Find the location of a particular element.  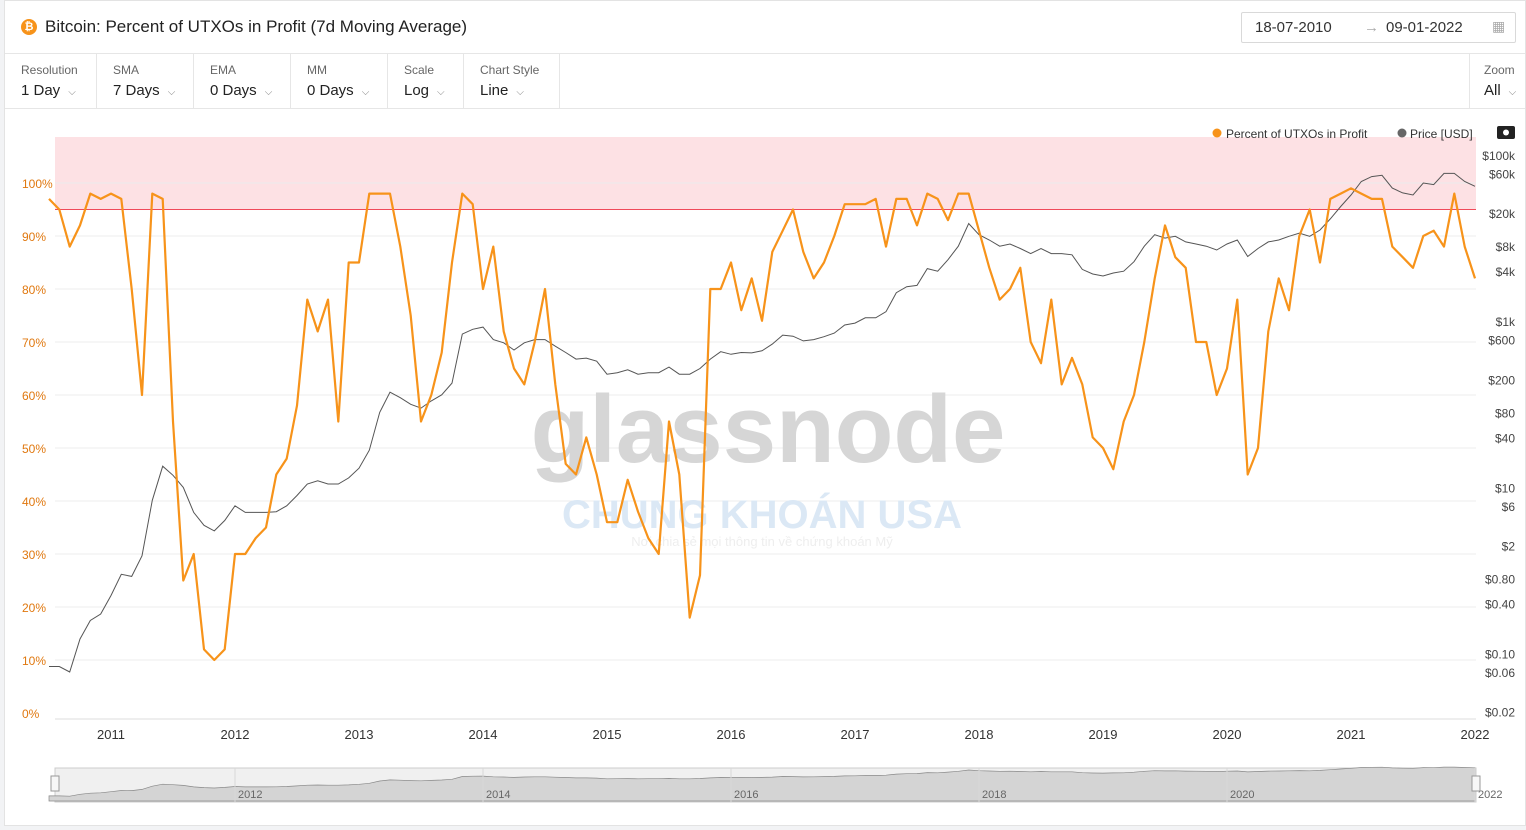

navigator-tick-label: 2014 is located at coordinates (498, 795).